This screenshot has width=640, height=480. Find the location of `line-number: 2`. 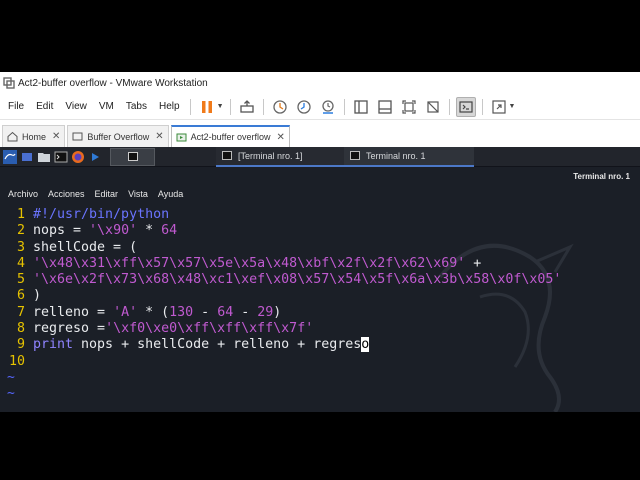

line-number: 2 is located at coordinates (20, 231).